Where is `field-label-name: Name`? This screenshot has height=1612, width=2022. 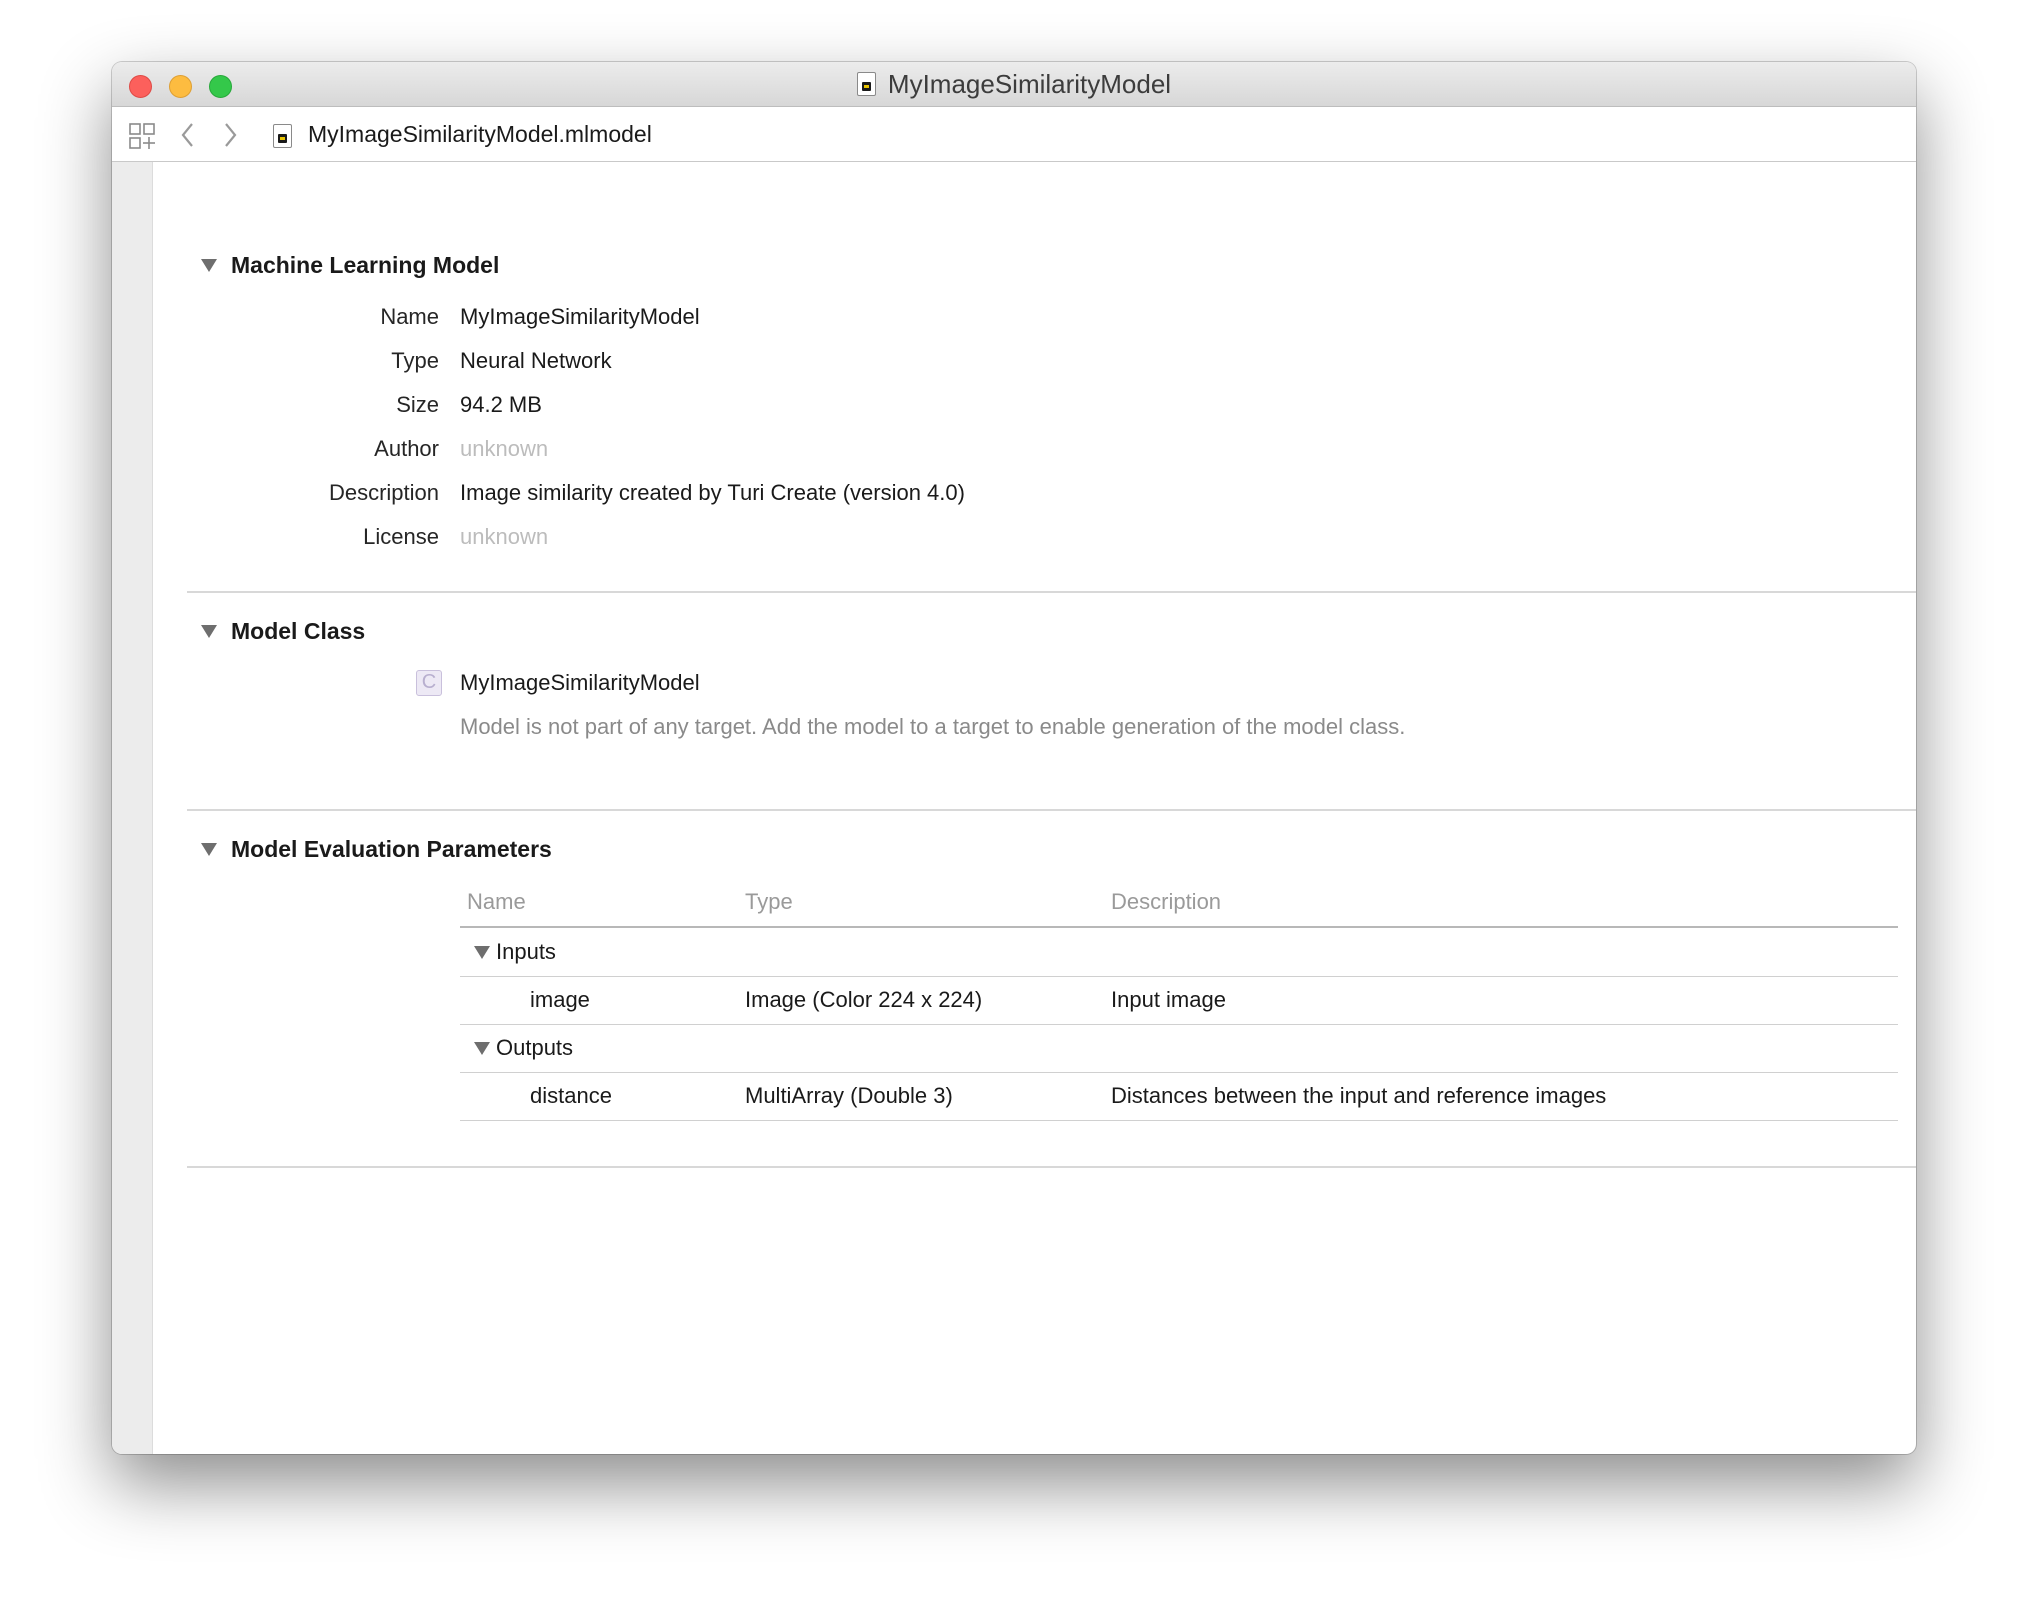 field-label-name: Name is located at coordinates (409, 316).